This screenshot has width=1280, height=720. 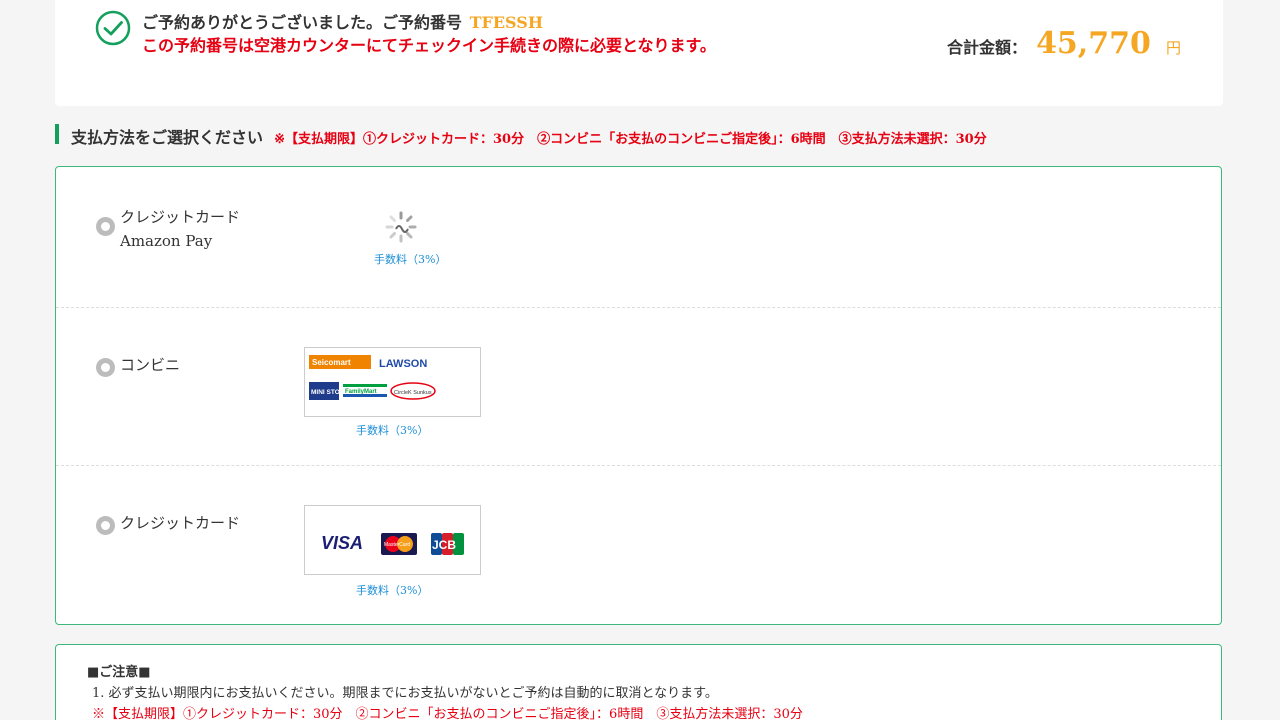 What do you see at coordinates (403, 364) in the screenshot?
I see `lawson-logo: LAWSON` at bounding box center [403, 364].